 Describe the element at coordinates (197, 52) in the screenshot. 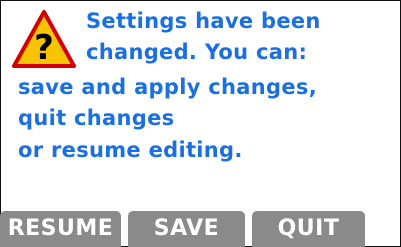

I see `message-line-2: changed. You can:` at that location.